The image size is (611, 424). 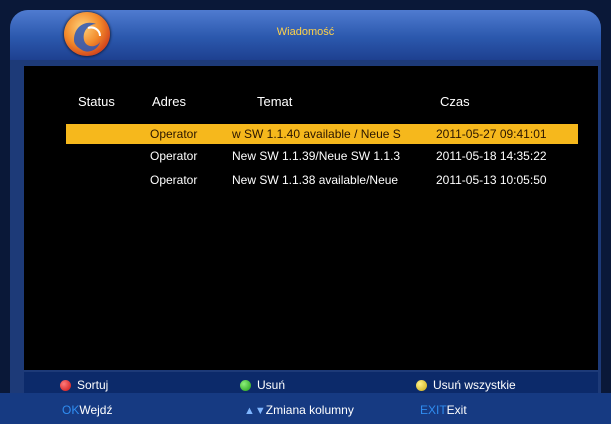 I want to click on change-column-label: Zmiana kolumny, so click(x=309, y=410).